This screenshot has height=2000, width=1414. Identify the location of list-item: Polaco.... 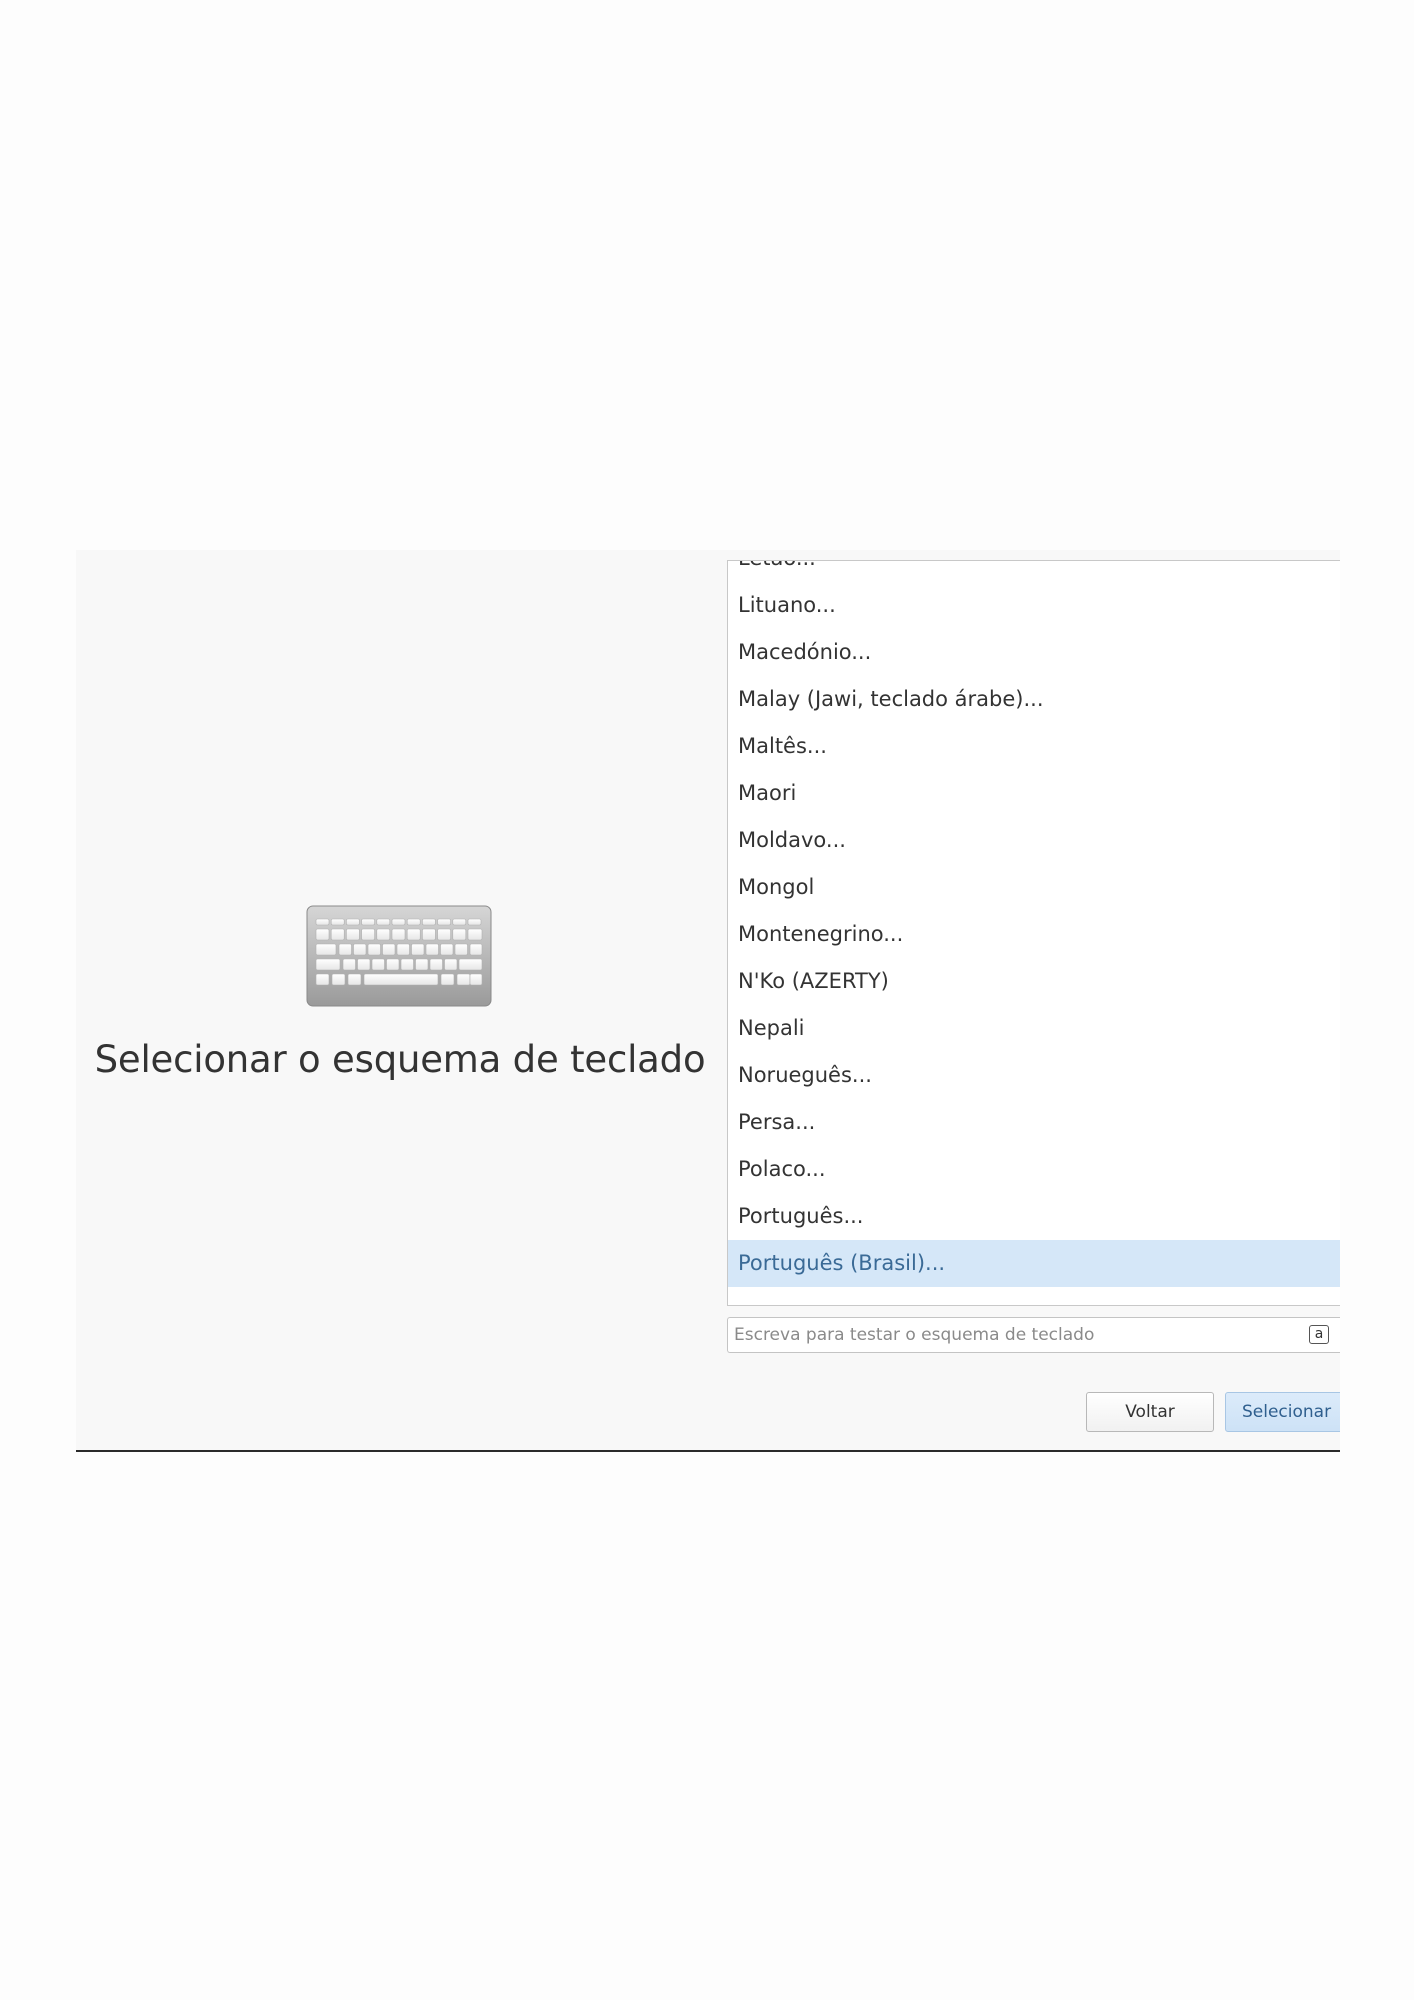
(1034, 1169).